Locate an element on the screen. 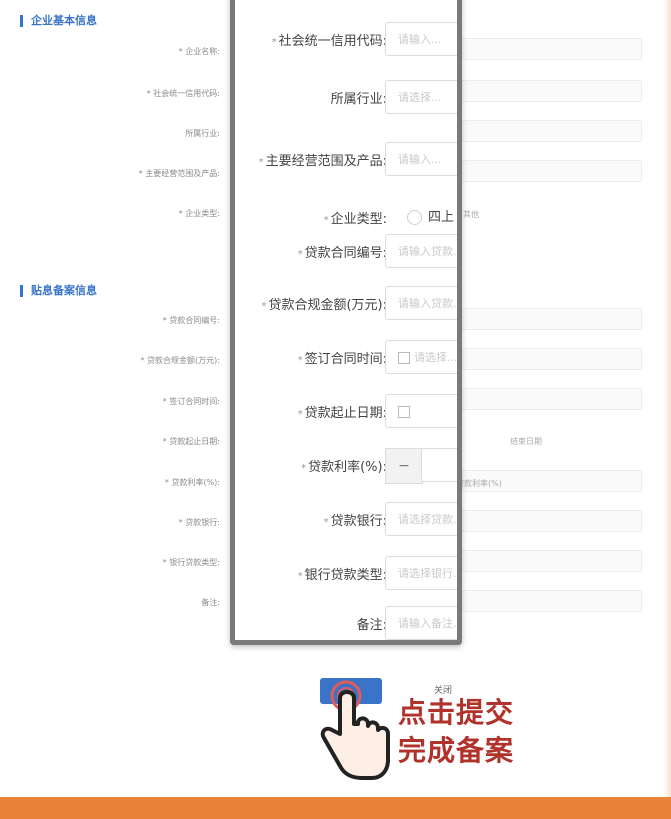 The image size is (671, 819). right-edge-shade is located at coordinates (667, 398).